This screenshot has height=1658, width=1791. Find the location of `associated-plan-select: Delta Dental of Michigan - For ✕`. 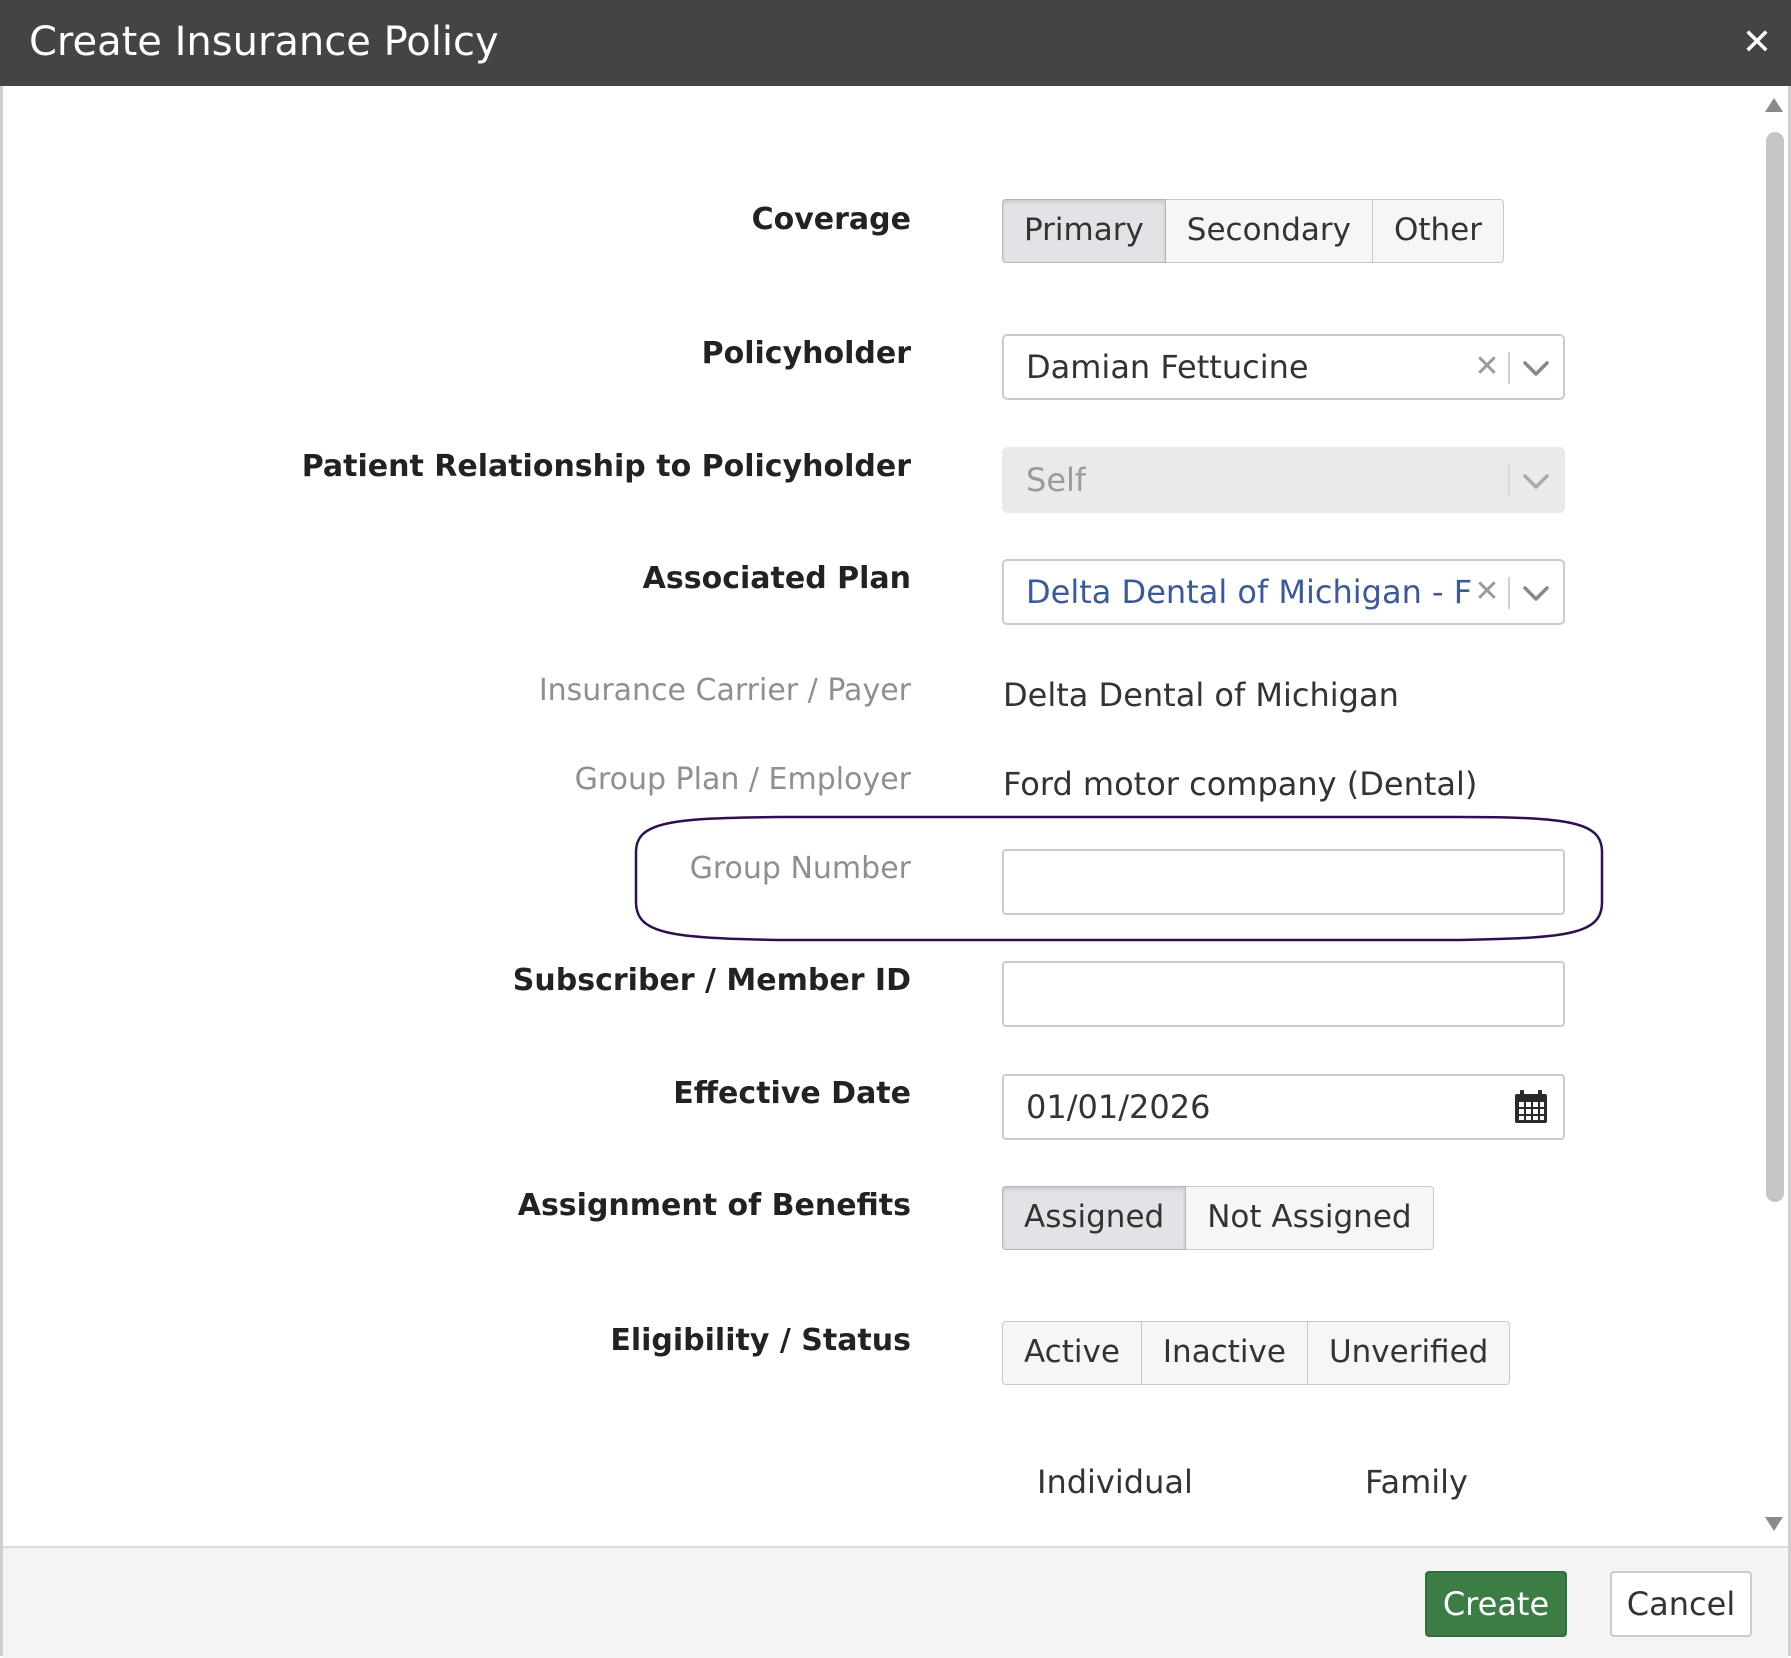

associated-plan-select: Delta Dental of Michigan - For ✕ is located at coordinates (1283, 592).